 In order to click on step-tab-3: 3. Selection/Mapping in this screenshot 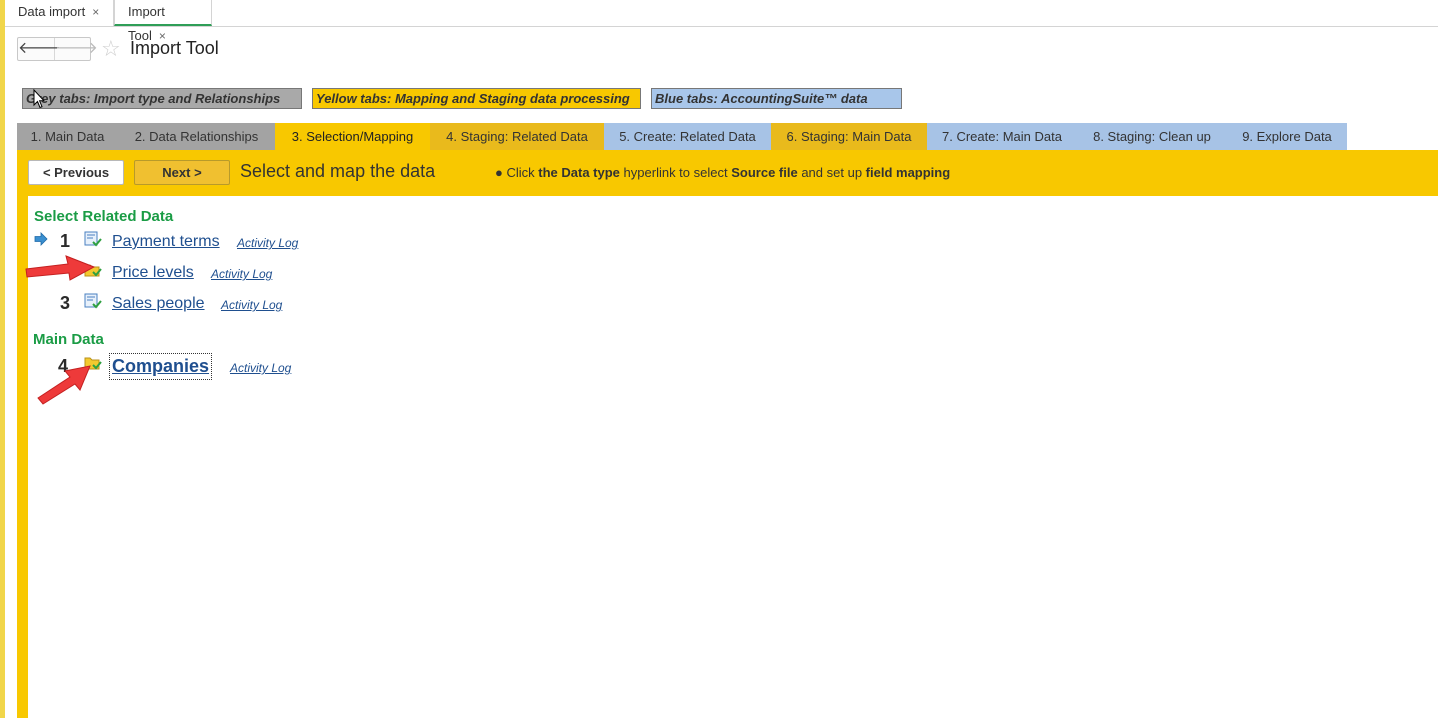, I will do `click(352, 136)`.